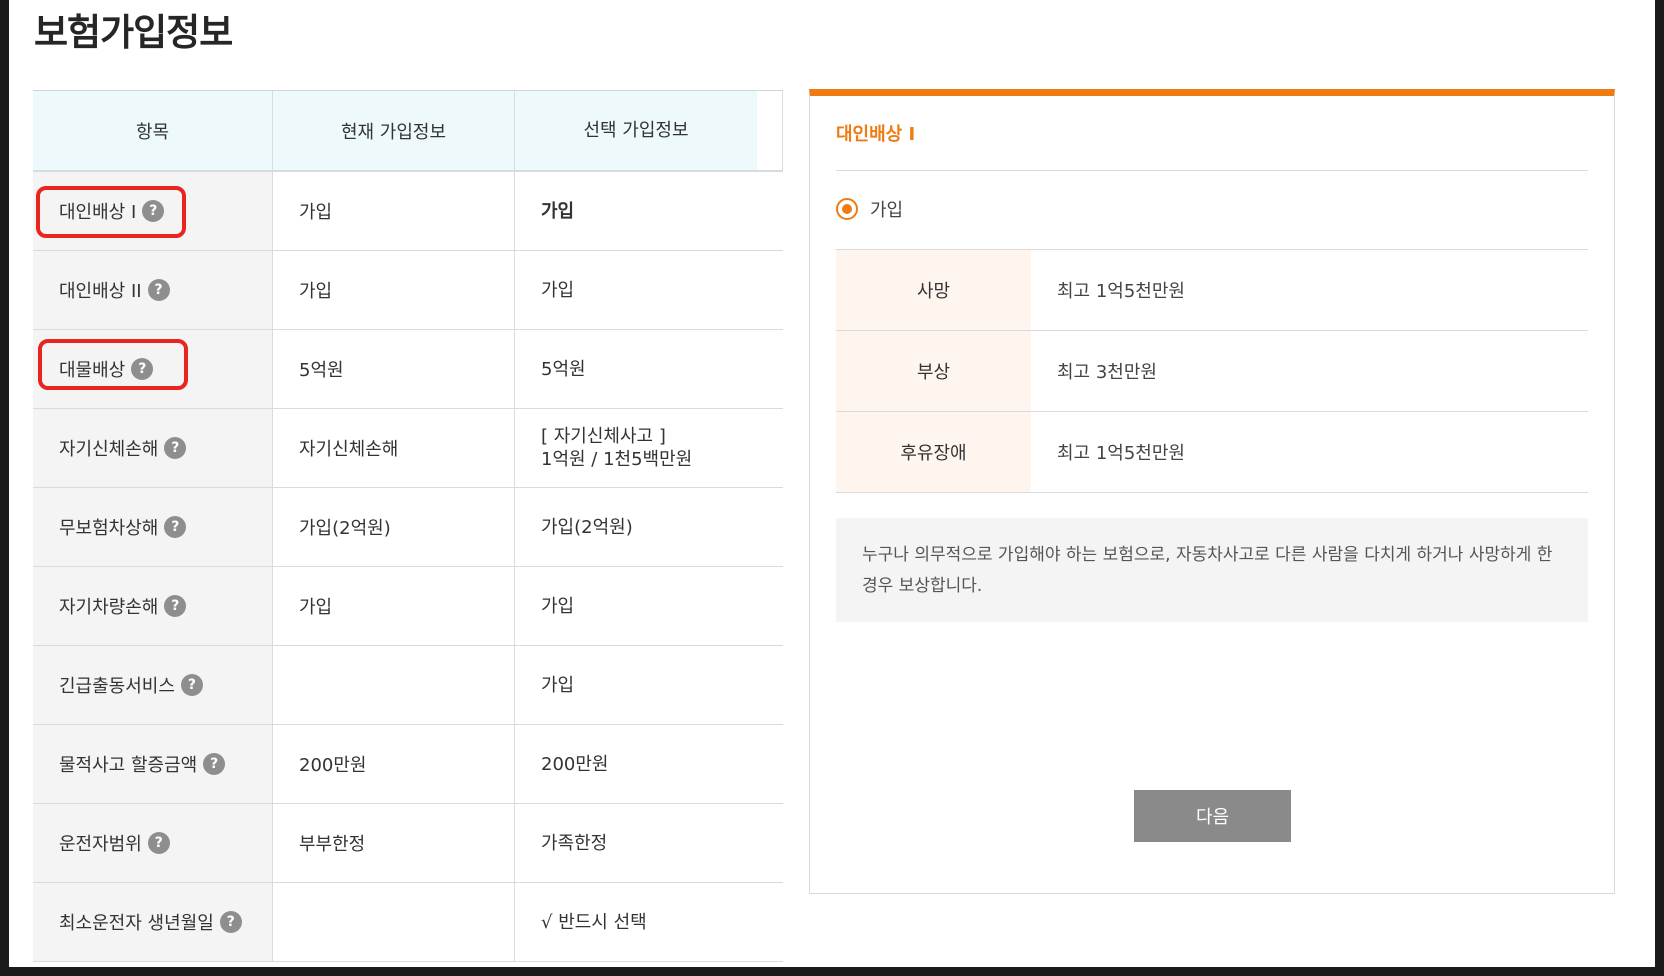 This screenshot has height=976, width=1664. What do you see at coordinates (876, 134) in the screenshot?
I see `panel-title: 대인배상 I` at bounding box center [876, 134].